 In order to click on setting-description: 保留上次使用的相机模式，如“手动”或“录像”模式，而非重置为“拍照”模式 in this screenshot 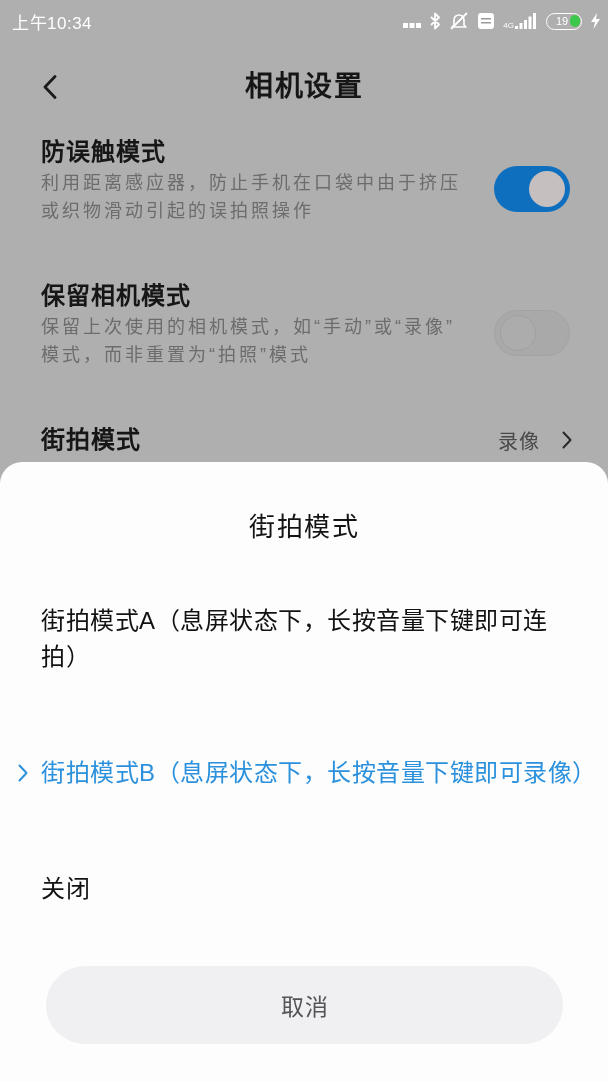, I will do `click(248, 341)`.